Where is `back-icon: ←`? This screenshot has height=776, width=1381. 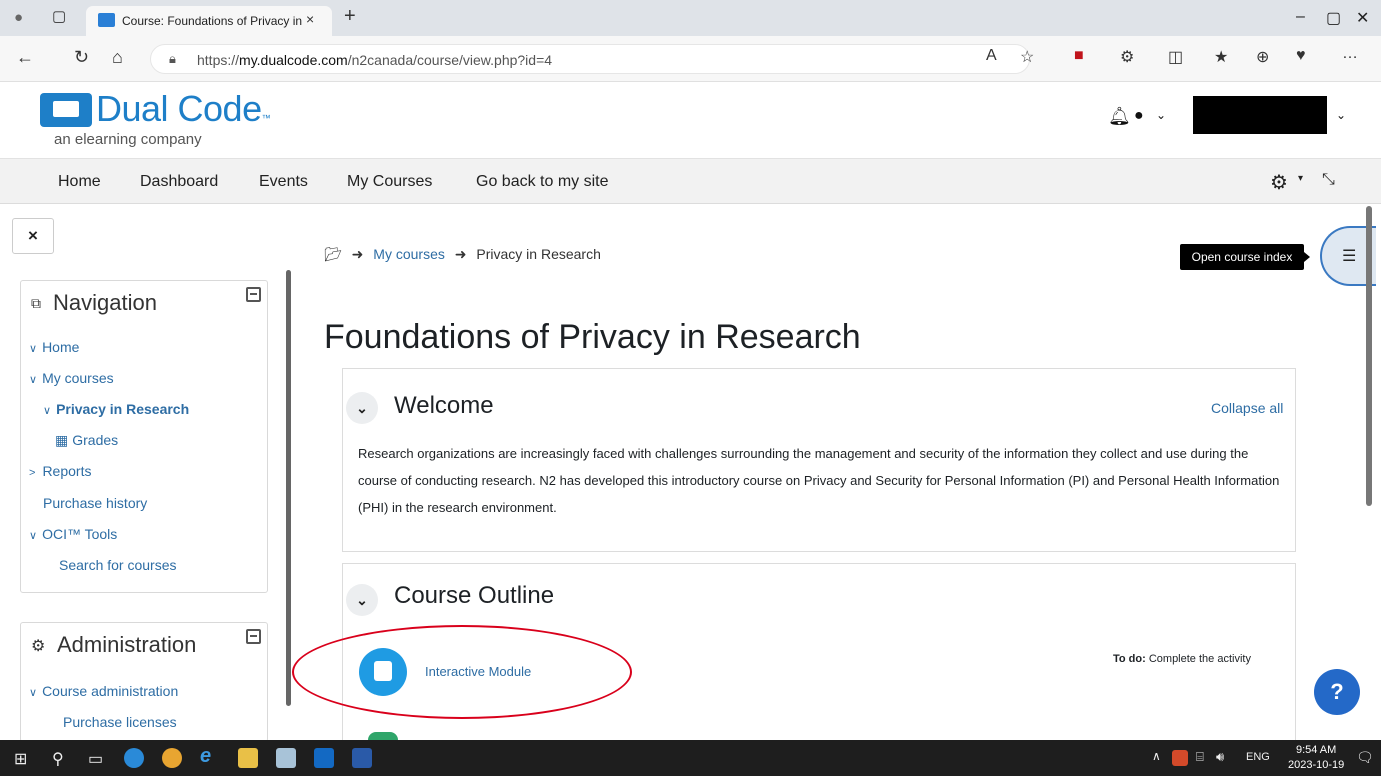
back-icon: ← is located at coordinates (25, 57).